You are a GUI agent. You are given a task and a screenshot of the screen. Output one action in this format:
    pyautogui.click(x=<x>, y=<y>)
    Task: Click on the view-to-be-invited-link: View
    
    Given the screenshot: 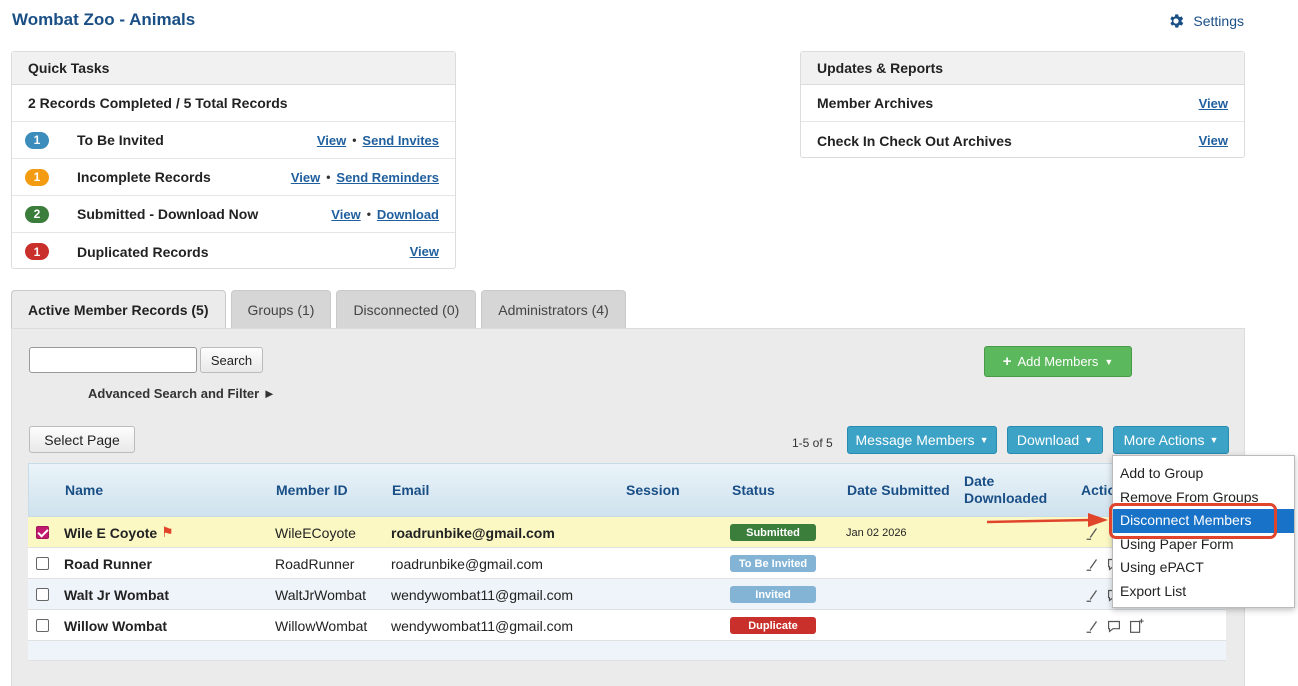 What is the action you would take?
    pyautogui.click(x=331, y=140)
    